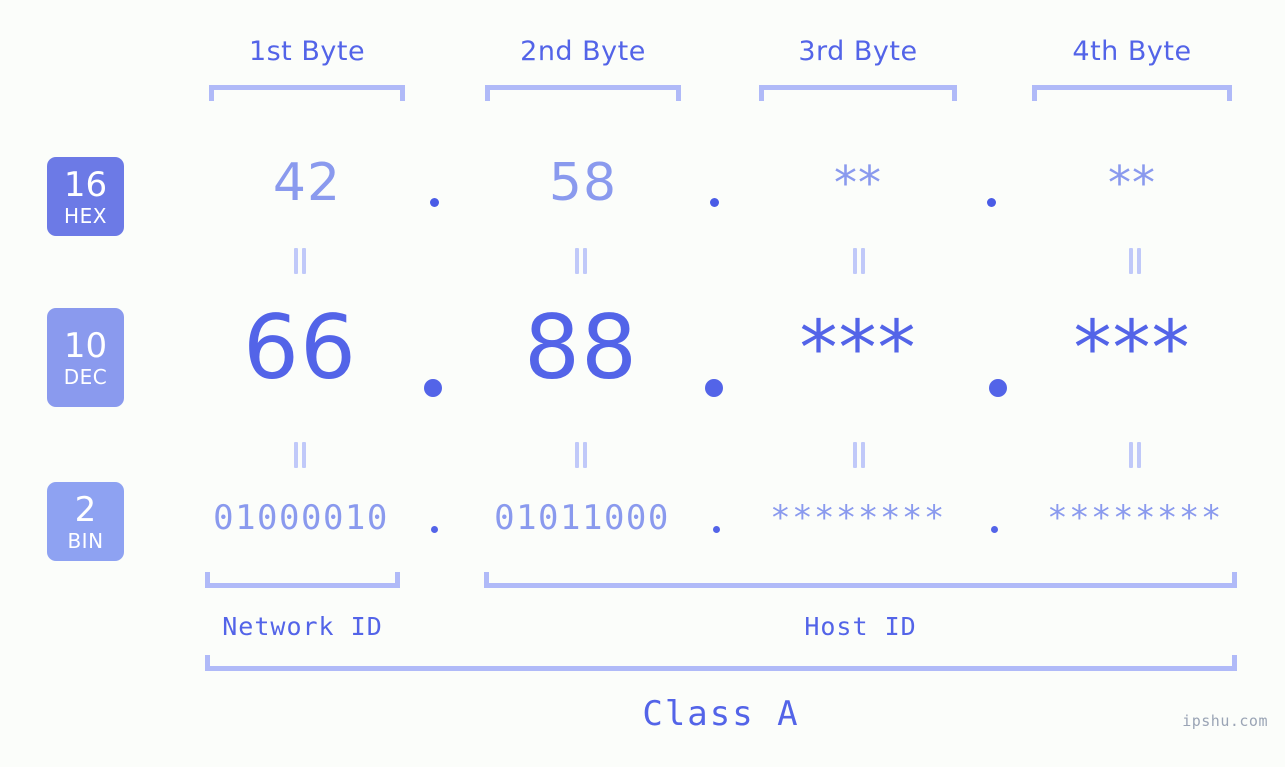 The height and width of the screenshot is (767, 1285). I want to click on base-badge-dec: 10 DEC, so click(85, 357).